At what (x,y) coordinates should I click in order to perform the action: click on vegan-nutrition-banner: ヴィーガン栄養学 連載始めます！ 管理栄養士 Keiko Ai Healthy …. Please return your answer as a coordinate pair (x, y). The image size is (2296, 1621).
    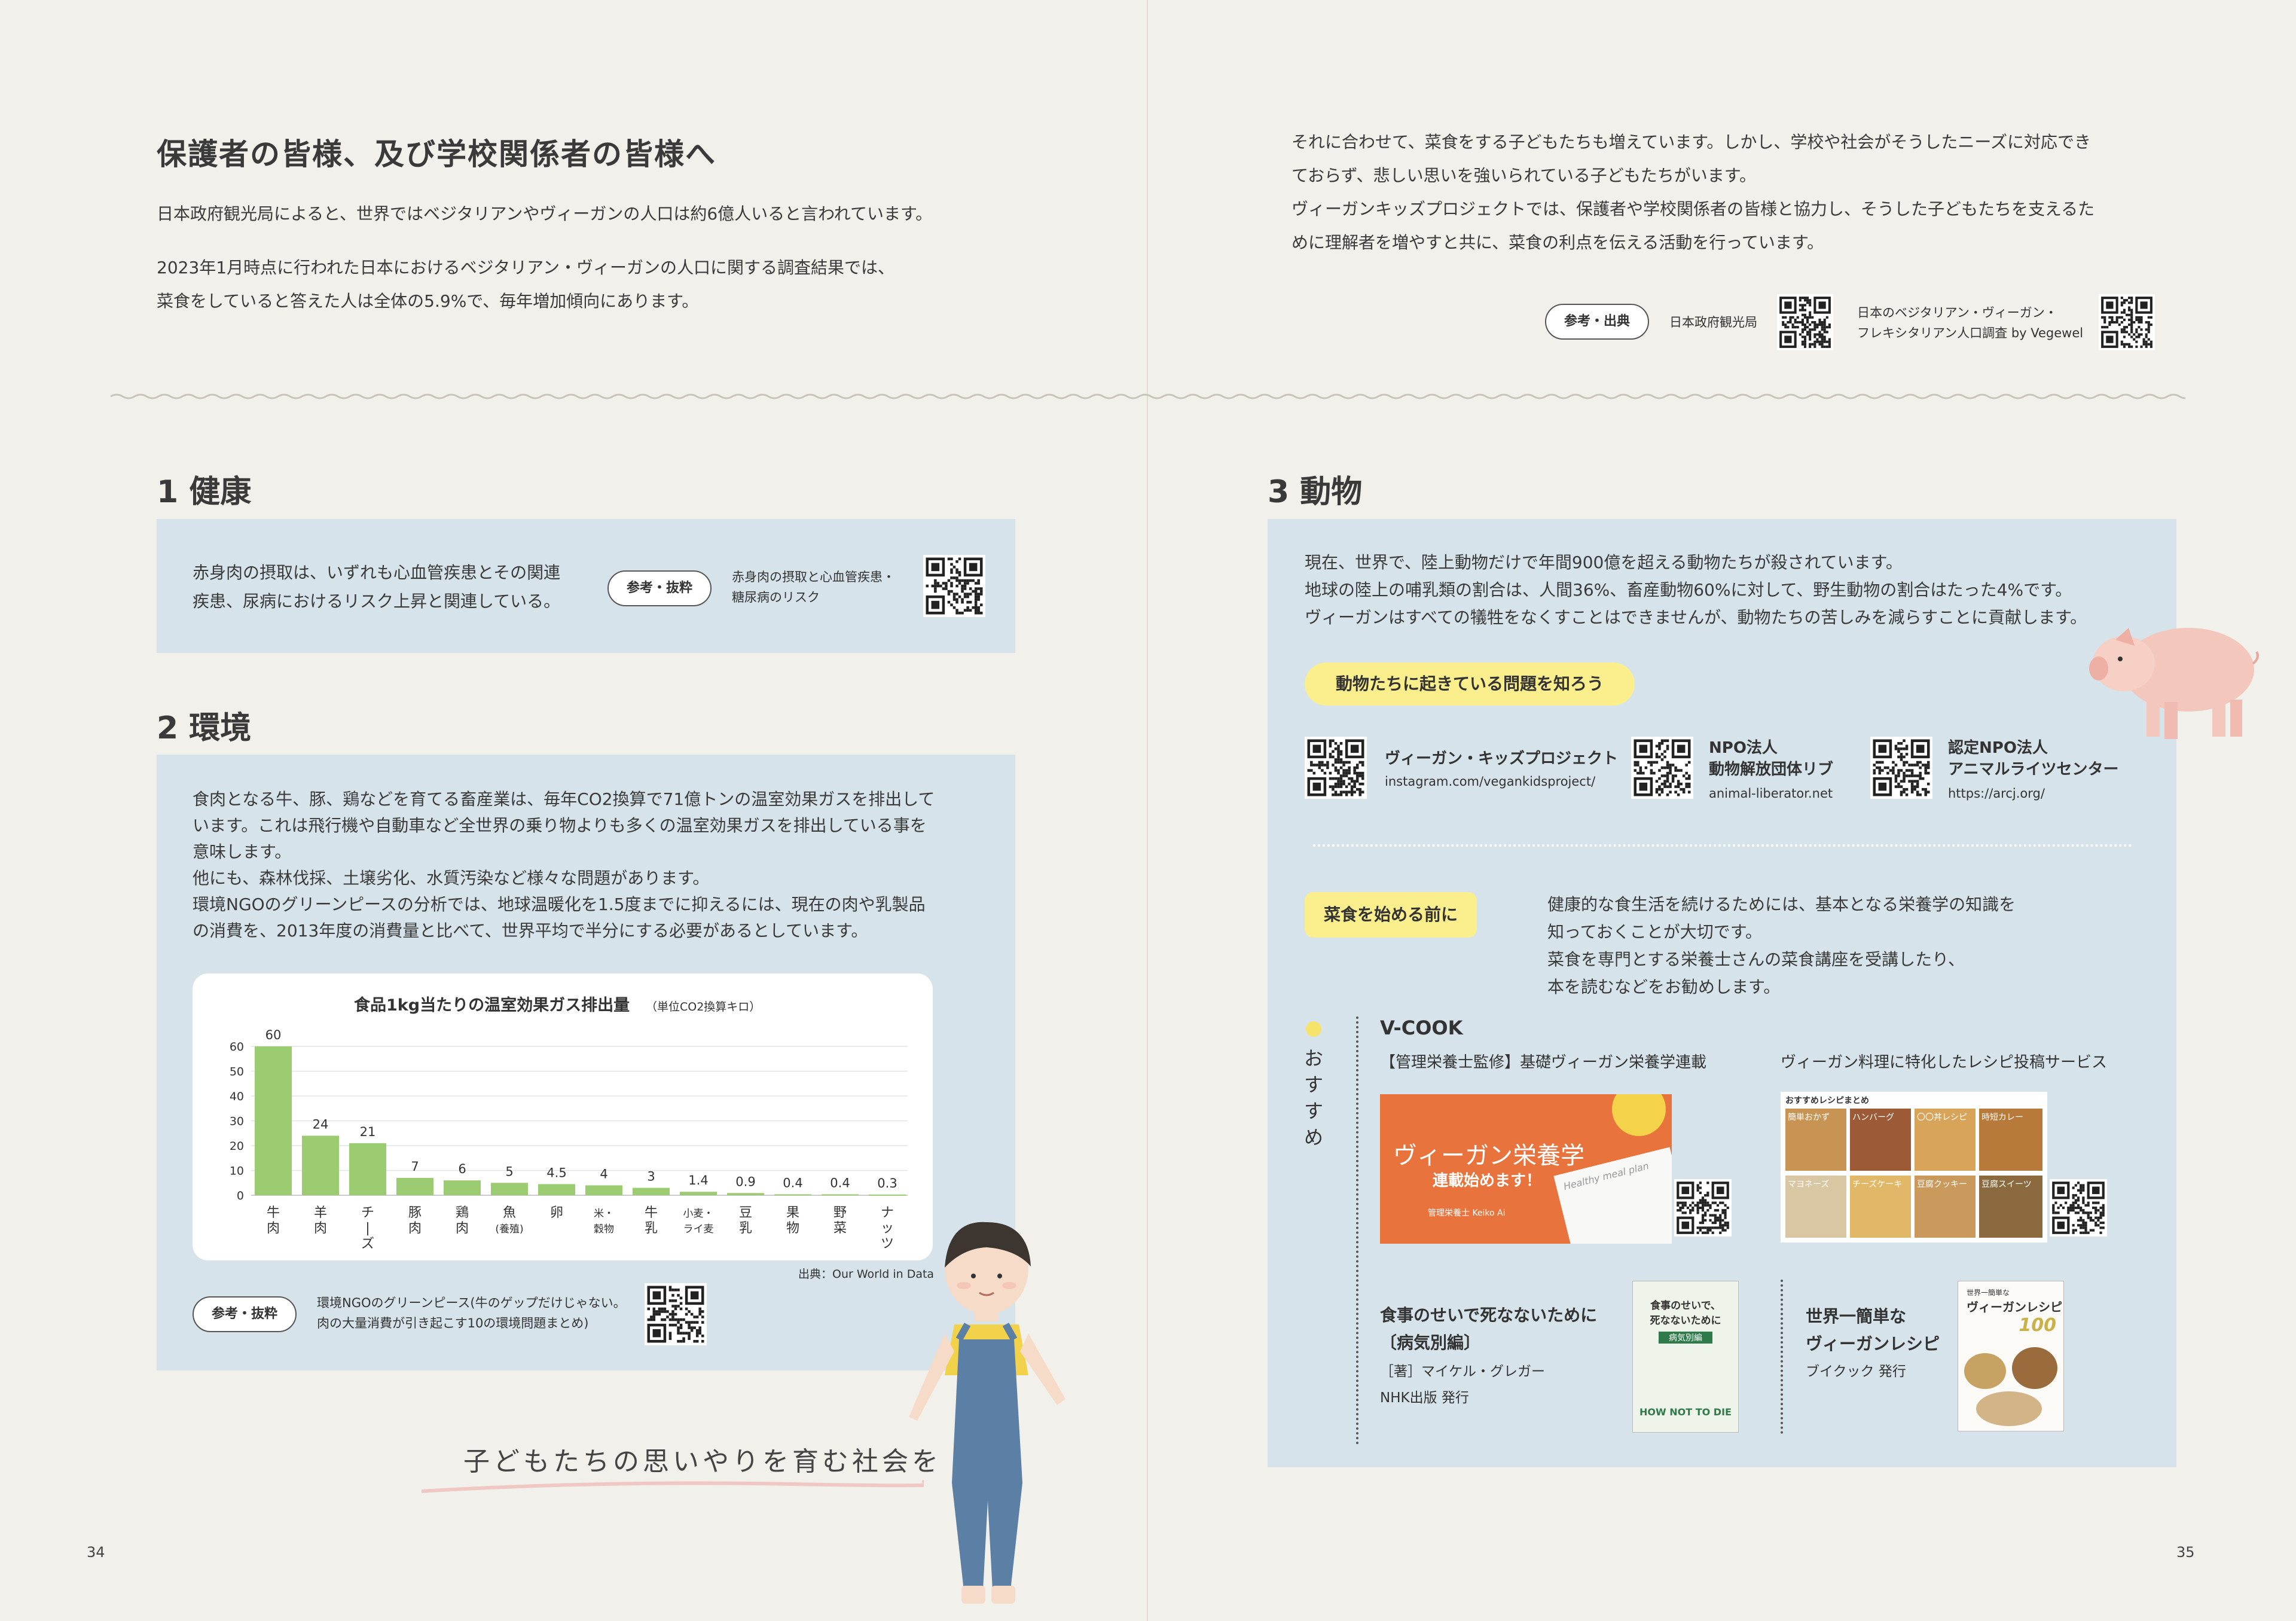
    Looking at the image, I should click on (1526, 1169).